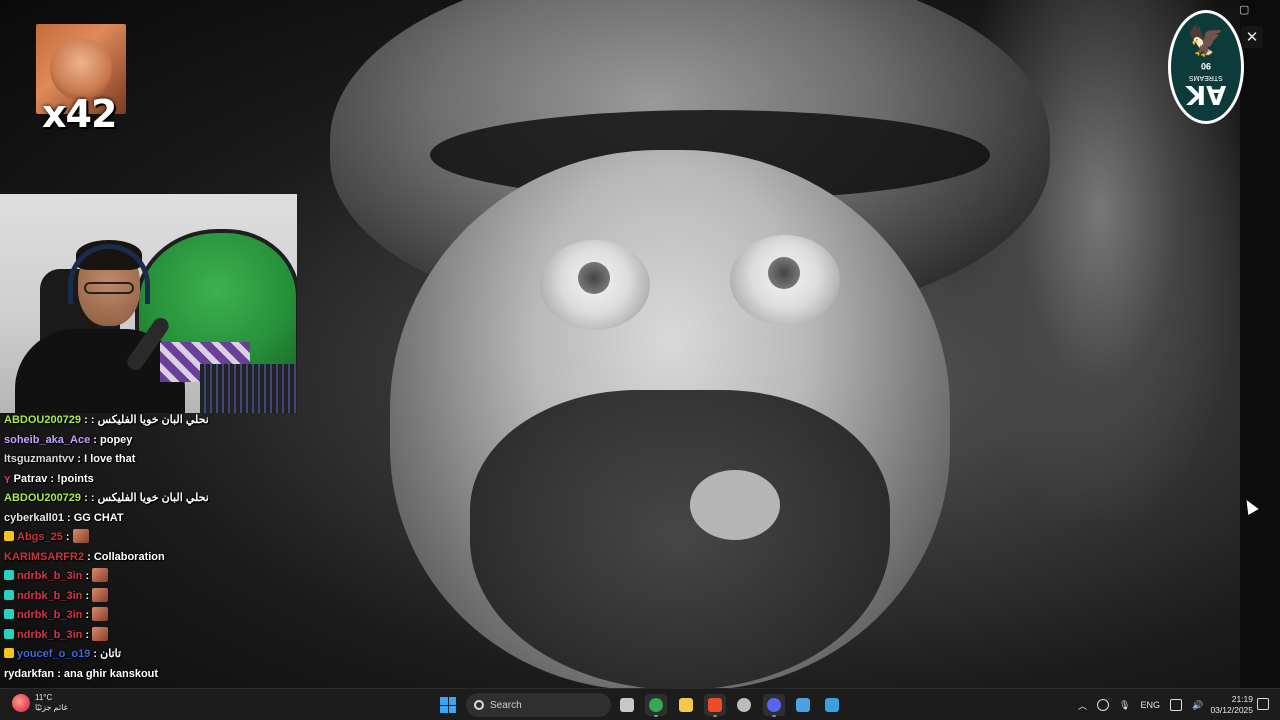  I want to click on chevron-up-icon: ︿, so click(1082, 705).